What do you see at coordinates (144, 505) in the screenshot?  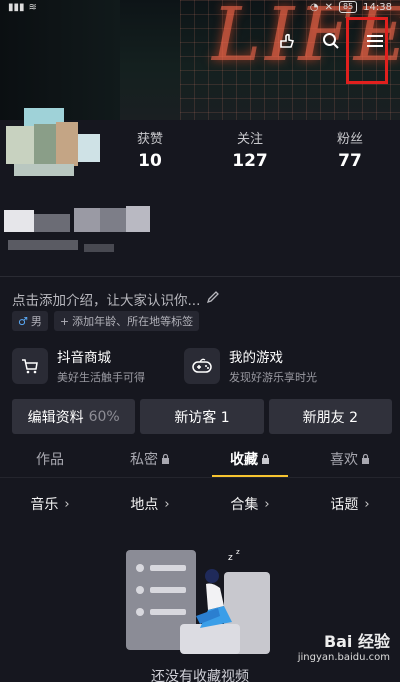 I see `category-label: 地点` at bounding box center [144, 505].